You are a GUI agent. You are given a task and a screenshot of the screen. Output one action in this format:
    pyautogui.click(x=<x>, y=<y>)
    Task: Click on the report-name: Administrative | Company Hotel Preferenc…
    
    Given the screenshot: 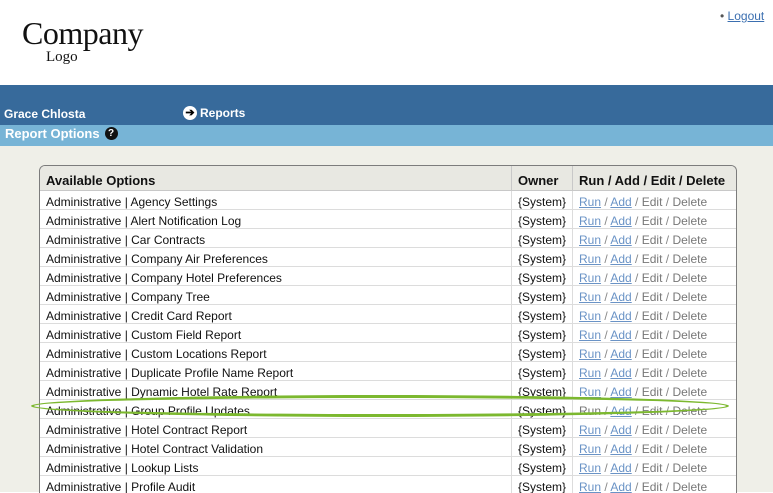 What is the action you would take?
    pyautogui.click(x=276, y=276)
    